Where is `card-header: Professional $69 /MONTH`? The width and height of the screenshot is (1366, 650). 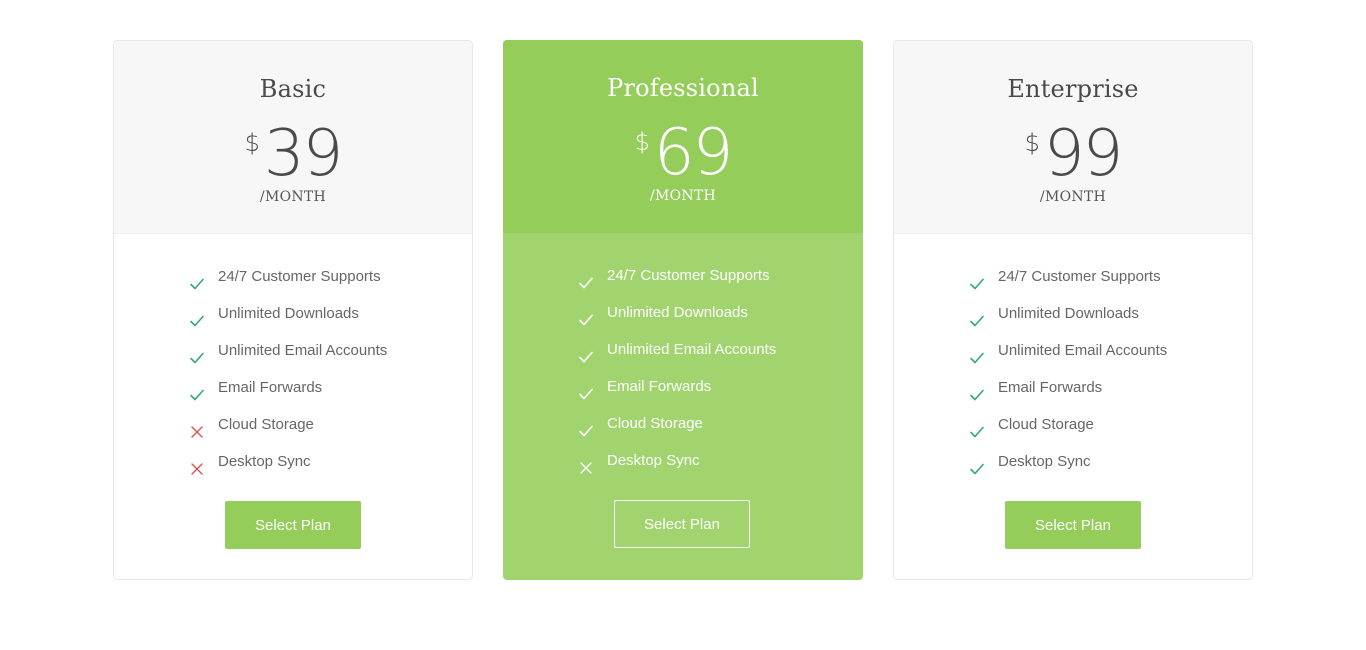
card-header: Professional $69 /MONTH is located at coordinates (683, 136).